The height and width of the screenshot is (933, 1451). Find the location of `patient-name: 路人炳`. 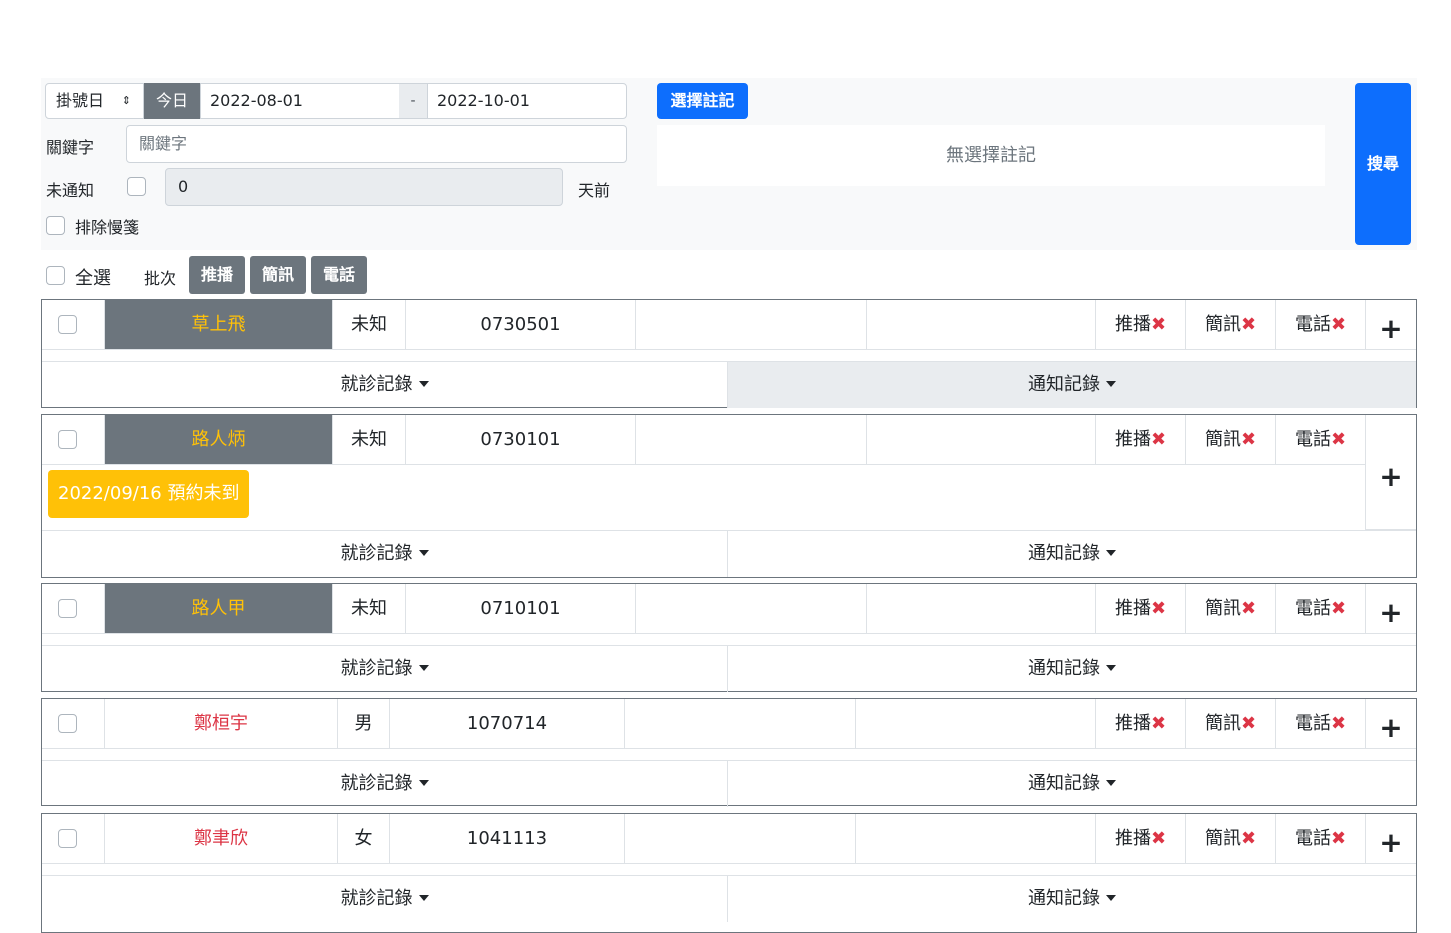

patient-name: 路人炳 is located at coordinates (219, 440).